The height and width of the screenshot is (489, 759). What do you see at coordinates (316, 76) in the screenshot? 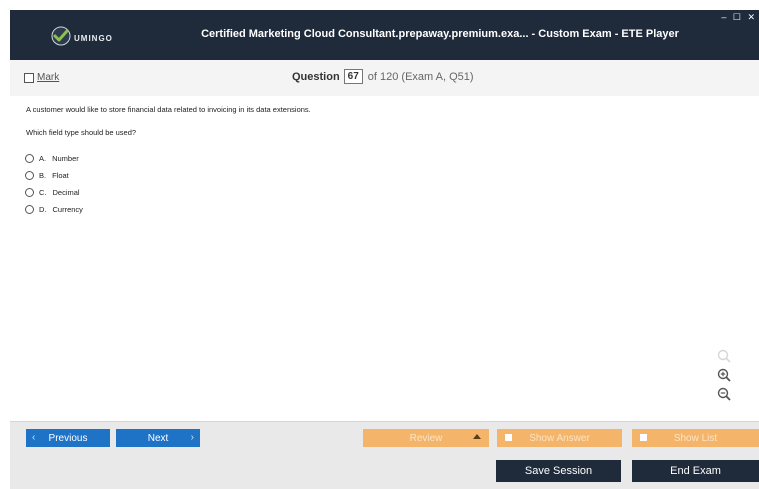
I see `question-label: Question` at bounding box center [316, 76].